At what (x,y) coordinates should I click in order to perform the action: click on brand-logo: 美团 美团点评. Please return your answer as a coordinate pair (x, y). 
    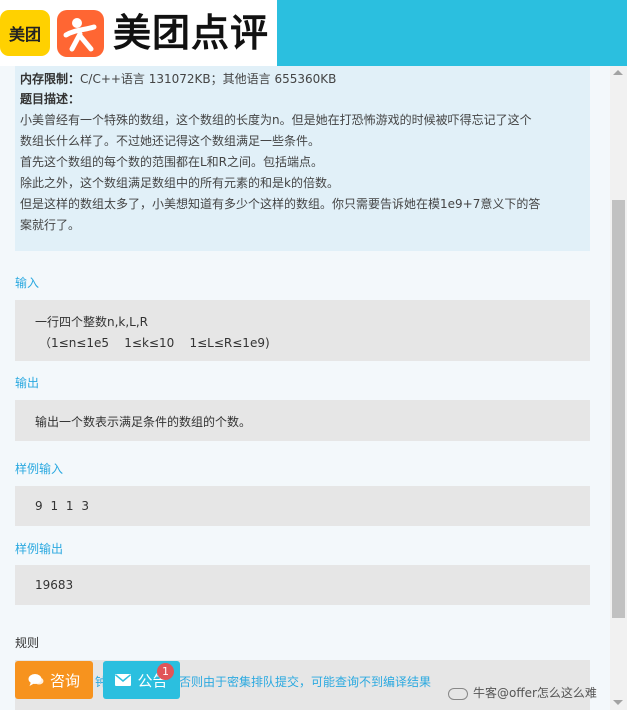
    Looking at the image, I should click on (138, 33).